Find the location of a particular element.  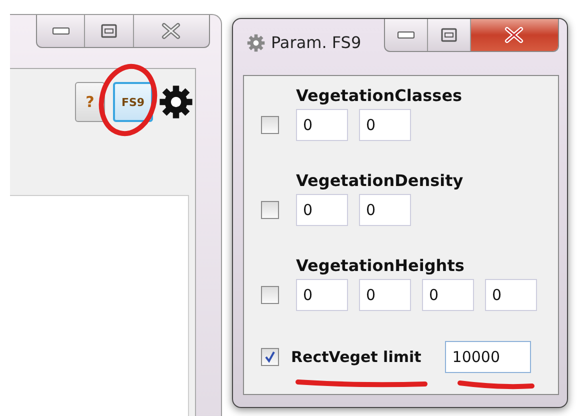

gear-icon is located at coordinates (256, 43).